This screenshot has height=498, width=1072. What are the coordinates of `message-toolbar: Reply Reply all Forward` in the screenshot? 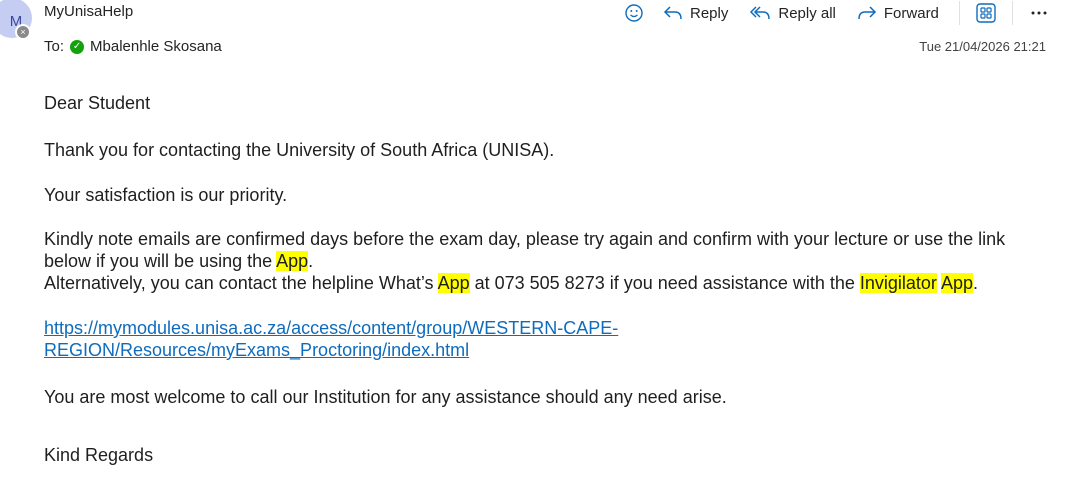 It's located at (834, 13).